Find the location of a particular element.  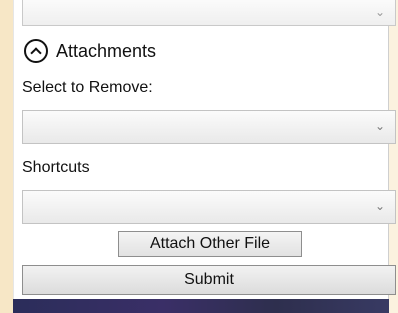

attachments-section-toggle: Attachments is located at coordinates (90, 51).